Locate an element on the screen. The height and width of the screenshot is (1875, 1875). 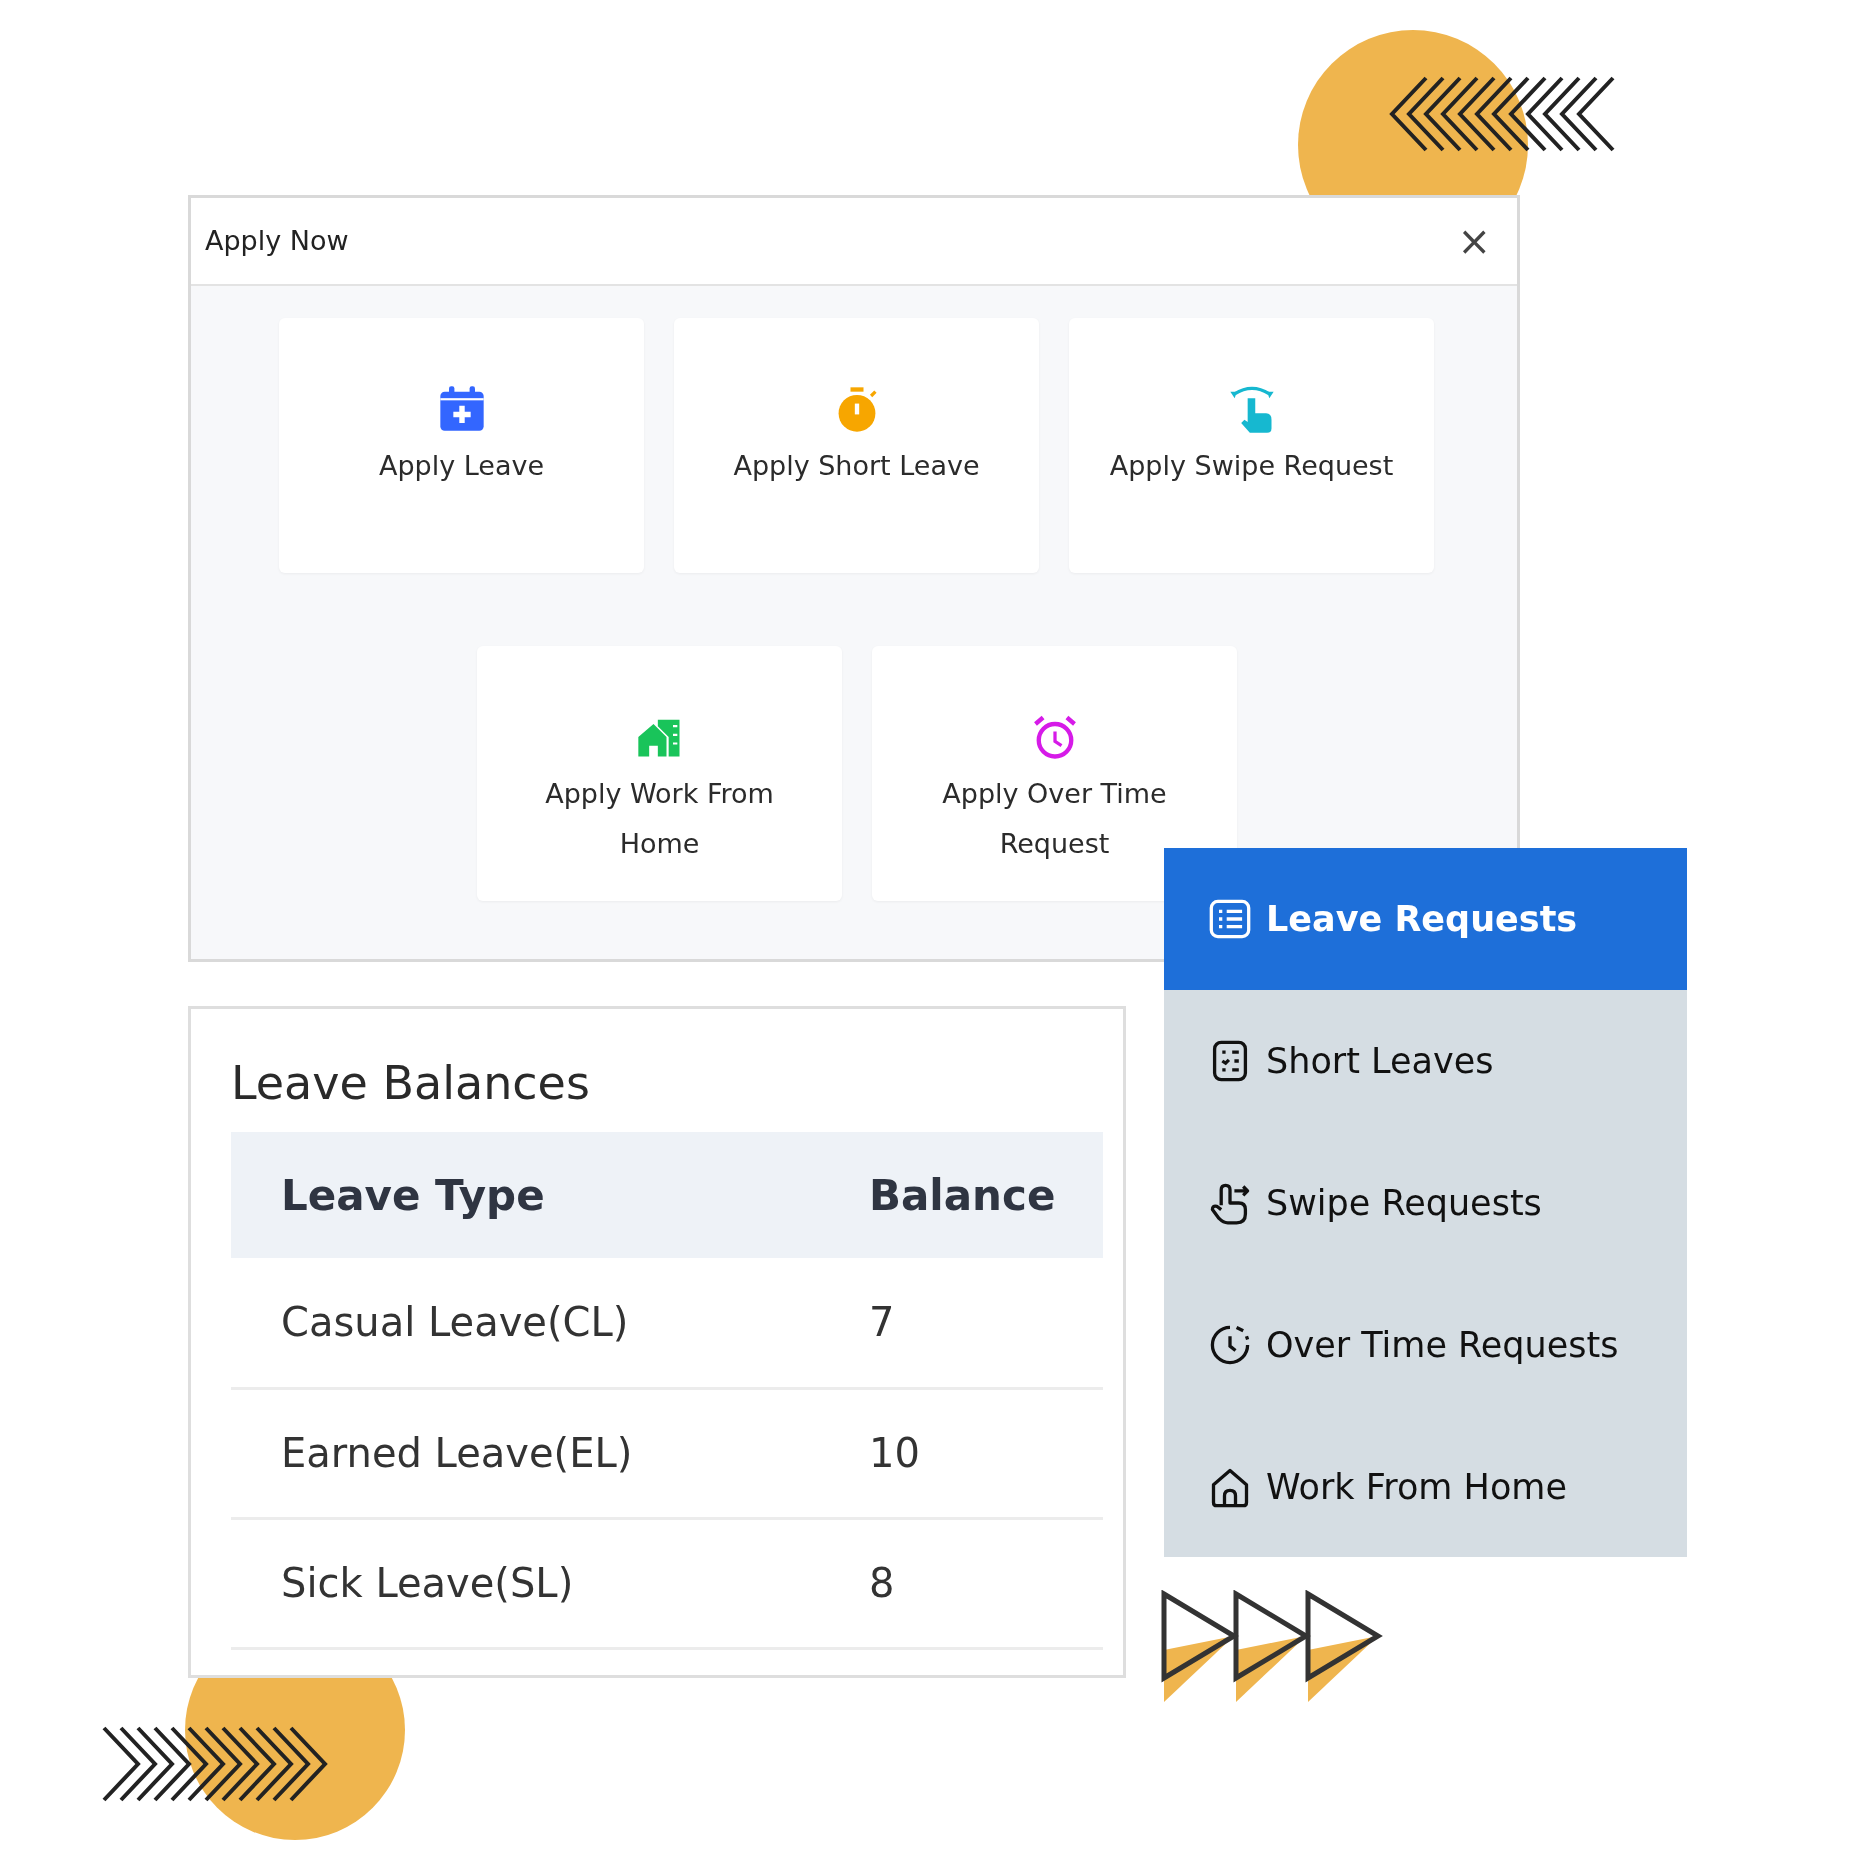
table-cell: 7 is located at coordinates (985, 1323).